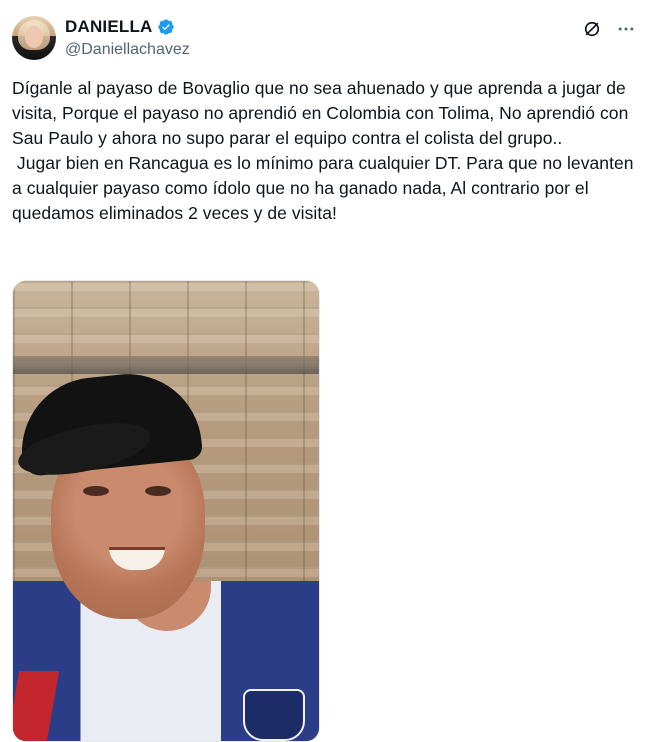 The image size is (653, 742). What do you see at coordinates (592, 29) in the screenshot?
I see `slash-circle-icon` at bounding box center [592, 29].